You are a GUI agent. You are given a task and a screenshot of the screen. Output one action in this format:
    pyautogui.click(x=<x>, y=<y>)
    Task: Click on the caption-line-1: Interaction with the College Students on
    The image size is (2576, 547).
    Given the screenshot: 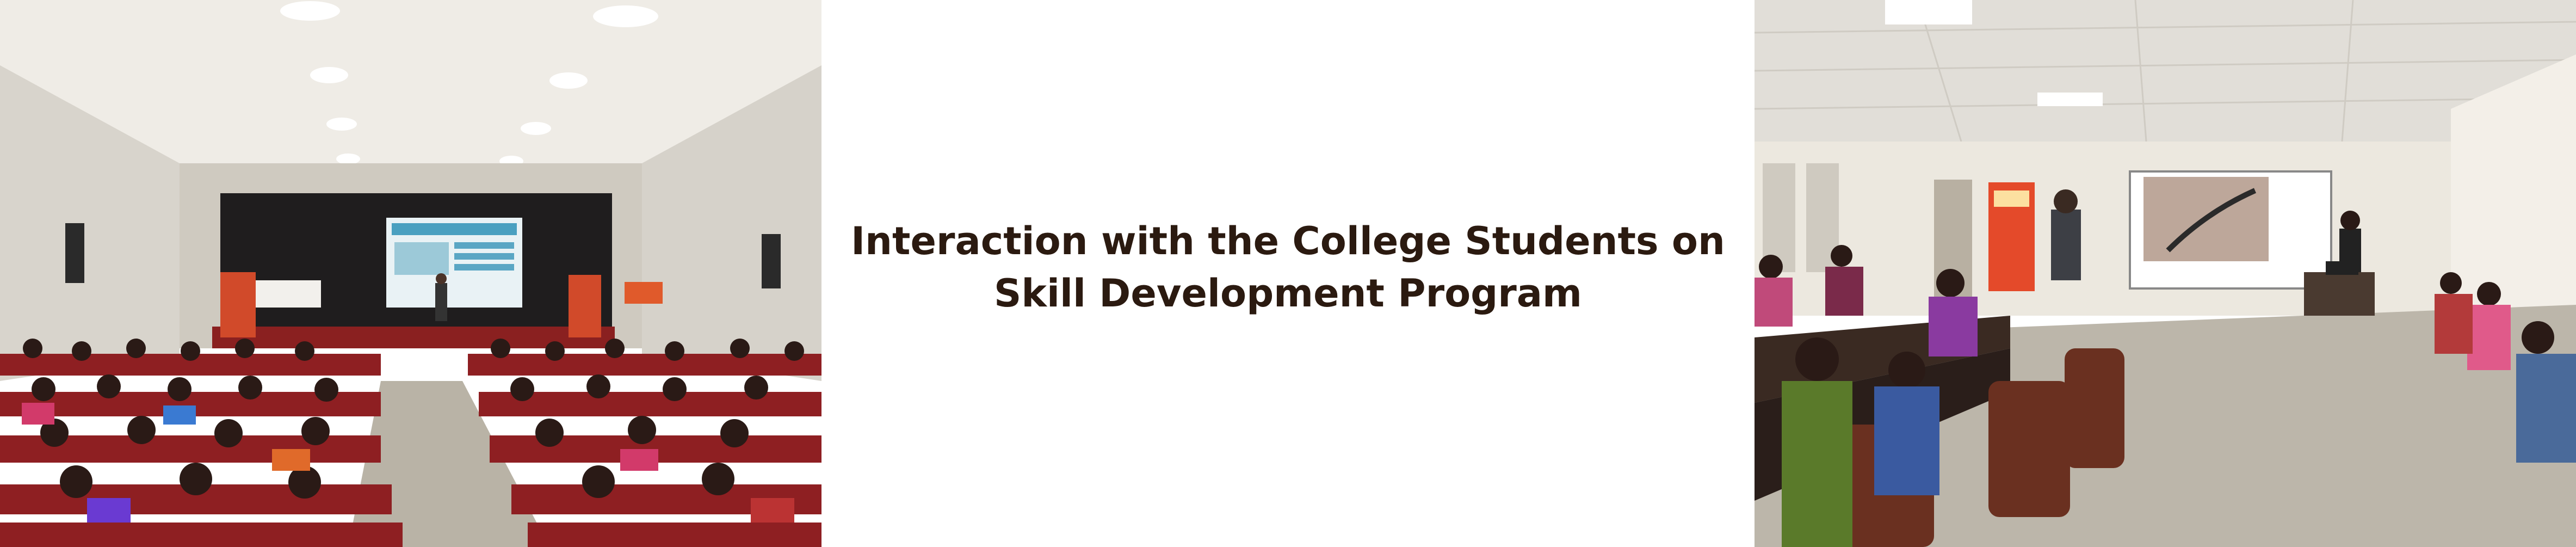 What is the action you would take?
    pyautogui.click(x=1288, y=241)
    